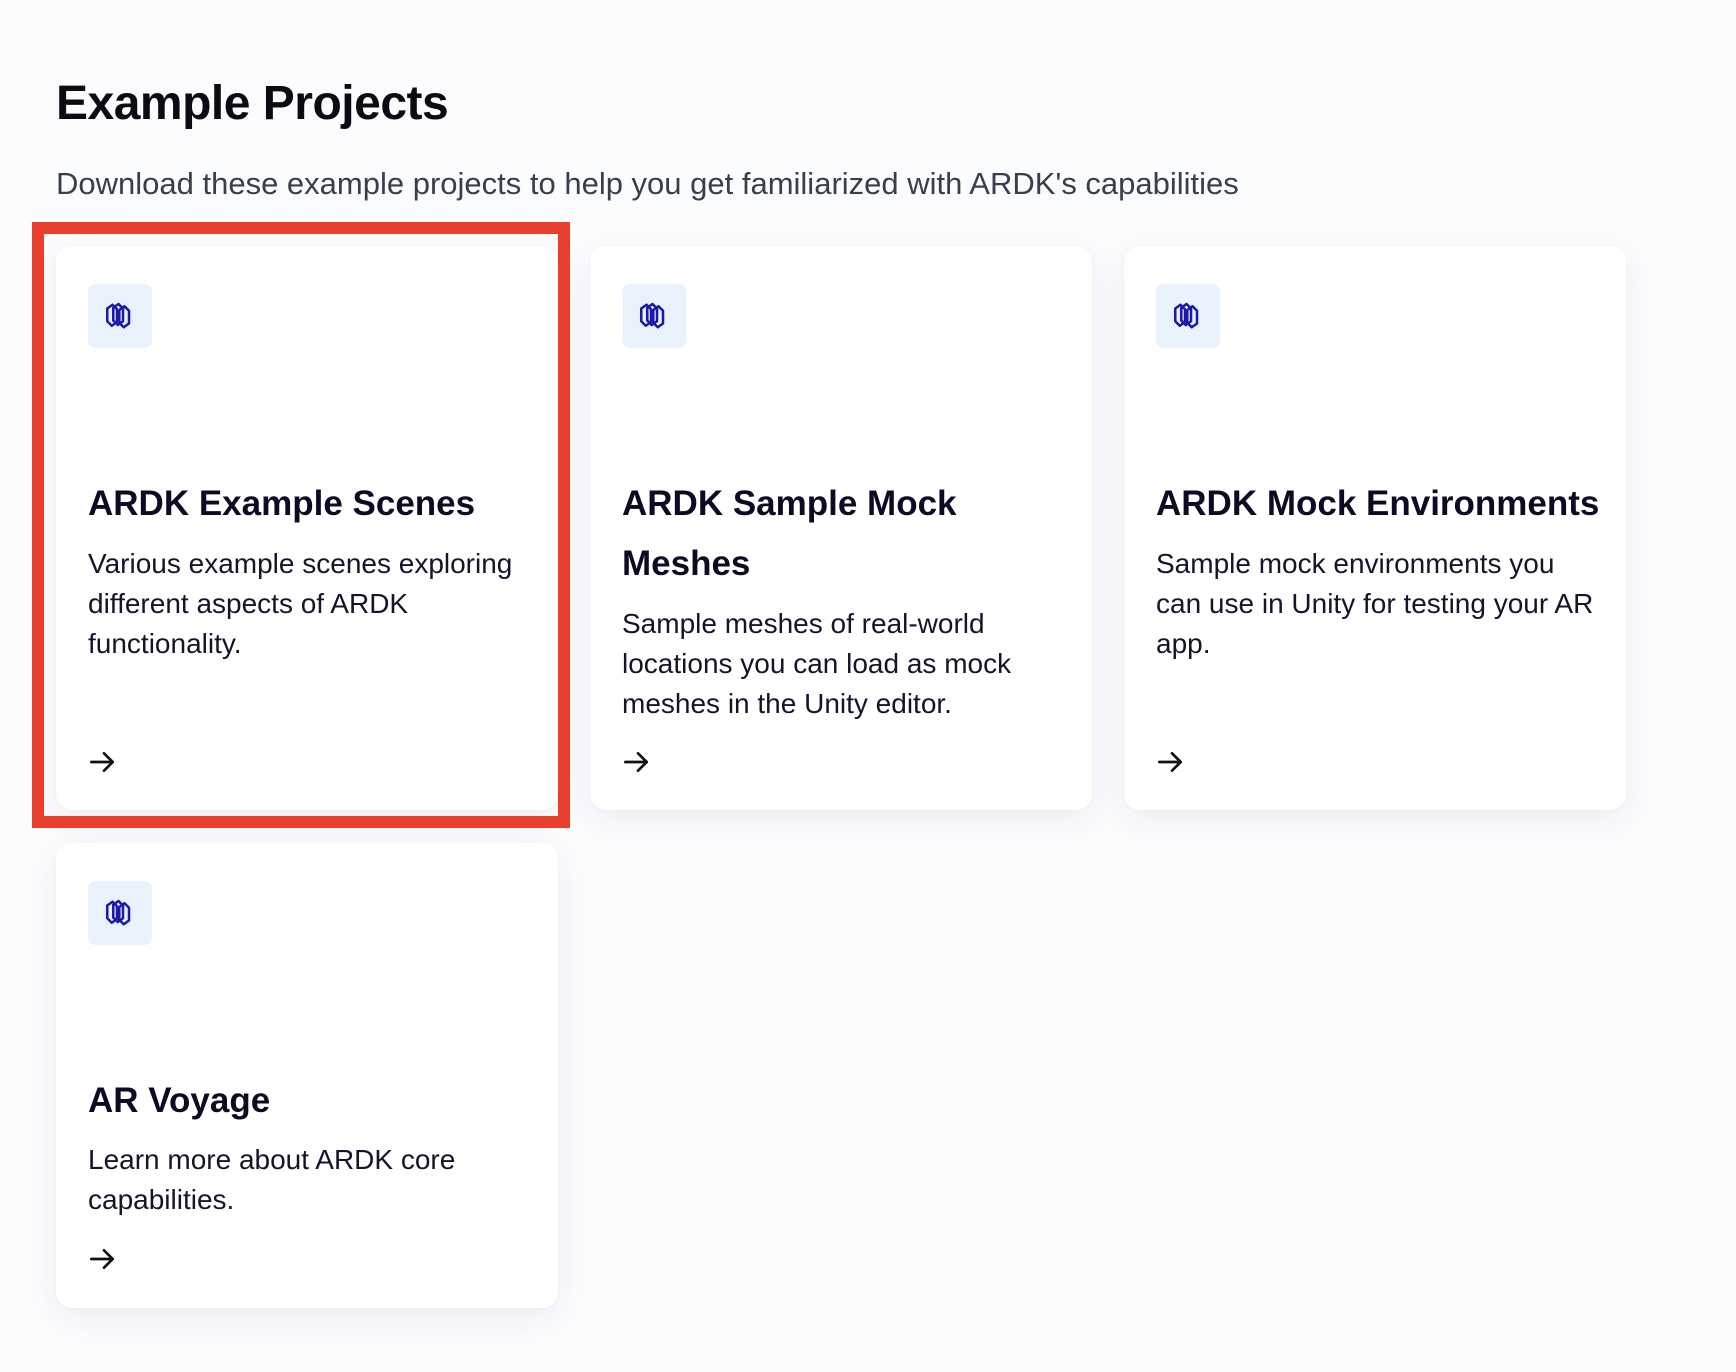 The image size is (1736, 1372). I want to click on card-description: Learn more about ARDK core capabilities., so click(272, 1179).